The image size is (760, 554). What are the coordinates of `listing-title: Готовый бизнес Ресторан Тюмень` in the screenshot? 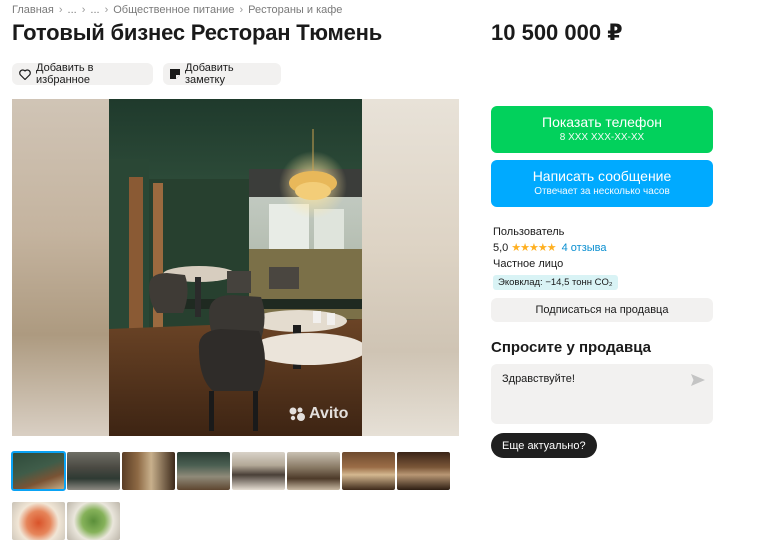 It's located at (197, 32).